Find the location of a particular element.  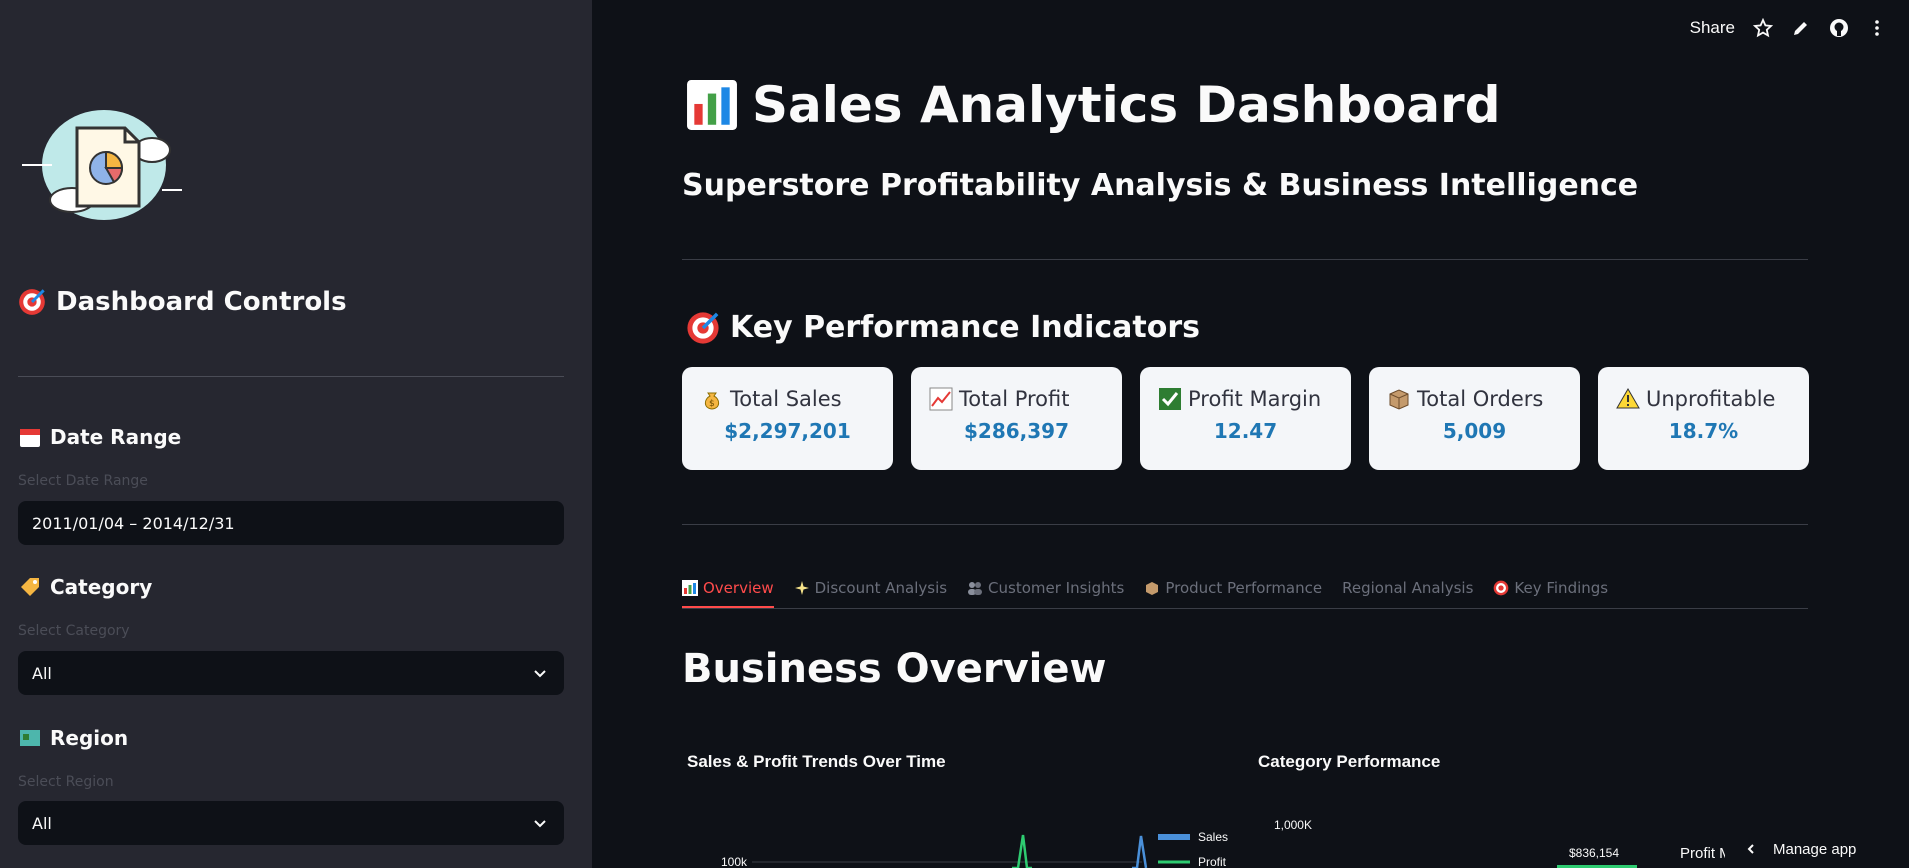

tab-key-findings: Key Findings is located at coordinates (1550, 588).